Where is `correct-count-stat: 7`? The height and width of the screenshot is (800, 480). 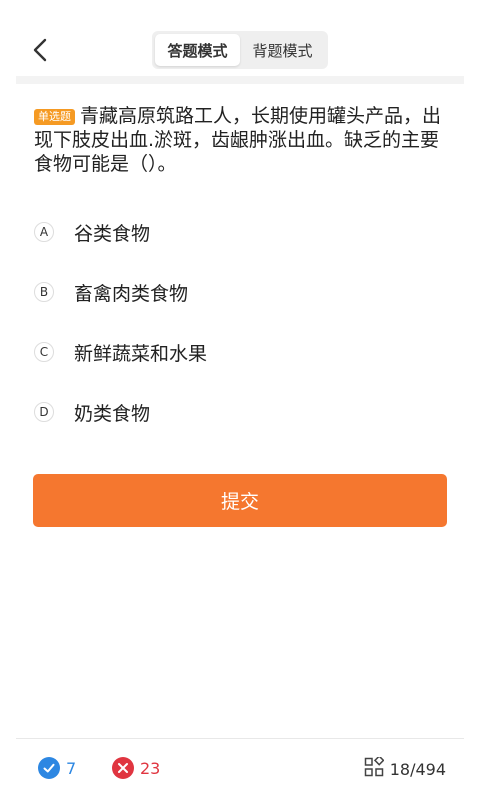 correct-count-stat: 7 is located at coordinates (57, 768).